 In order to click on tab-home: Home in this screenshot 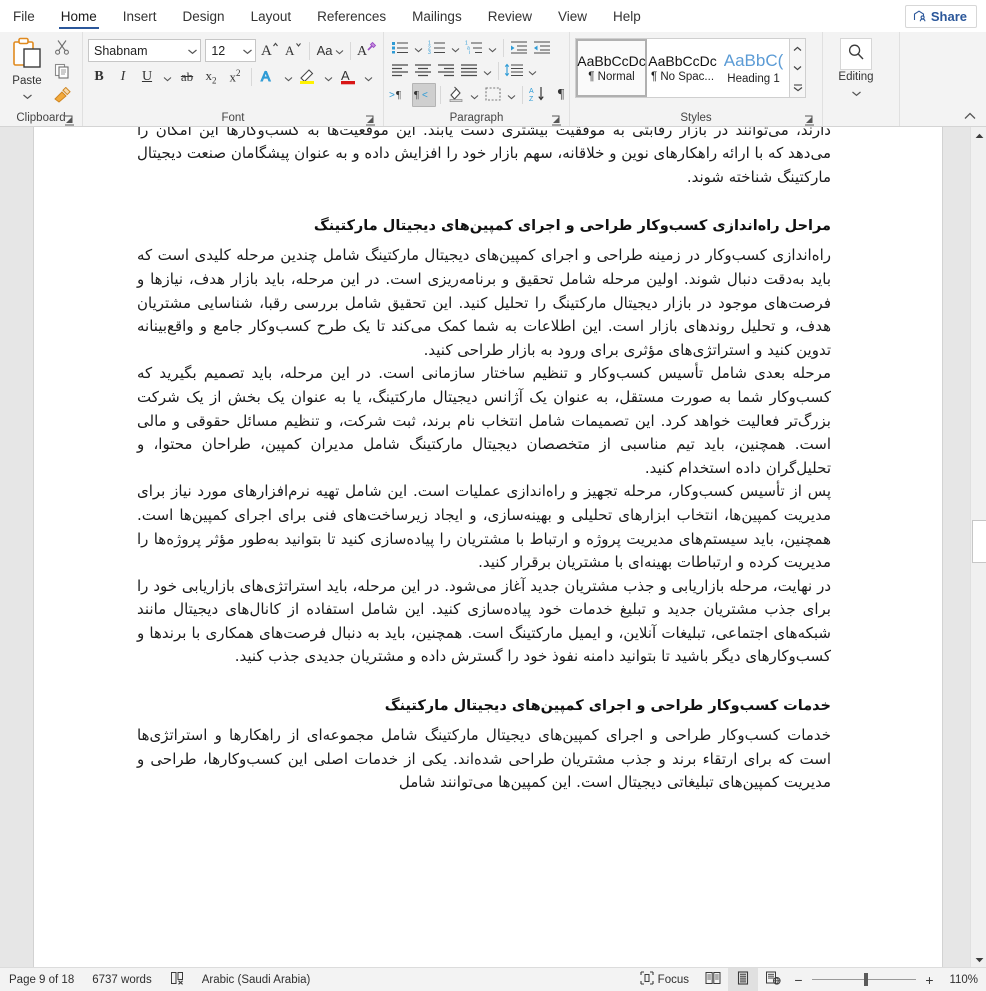, I will do `click(79, 16)`.